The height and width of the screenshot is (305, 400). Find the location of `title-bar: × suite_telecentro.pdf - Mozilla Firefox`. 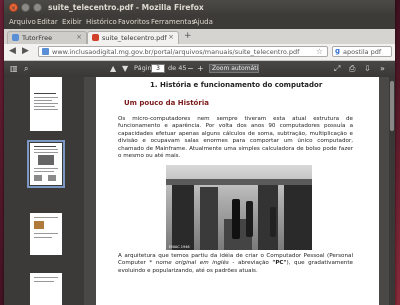

title-bar: × suite_telecentro.pdf - Mozilla Firefox is located at coordinates (199, 8).